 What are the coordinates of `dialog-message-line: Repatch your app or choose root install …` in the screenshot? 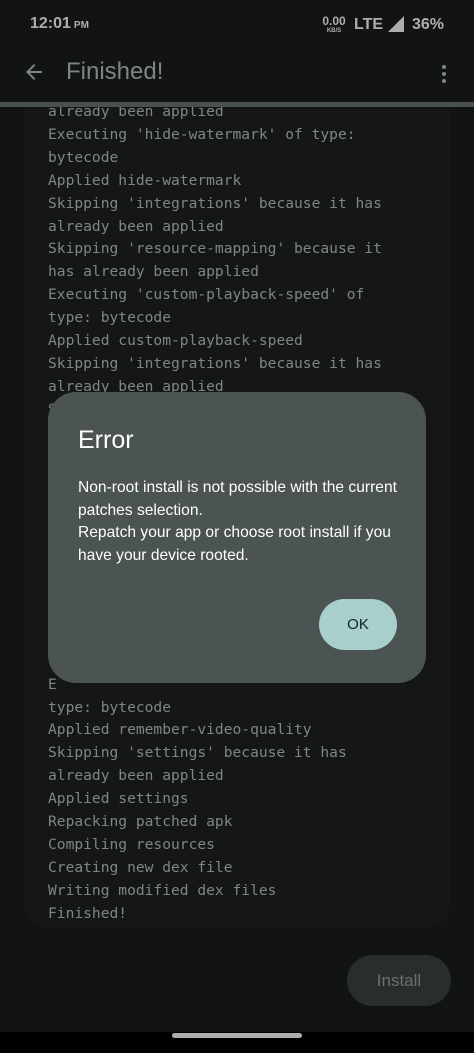 It's located at (234, 544).